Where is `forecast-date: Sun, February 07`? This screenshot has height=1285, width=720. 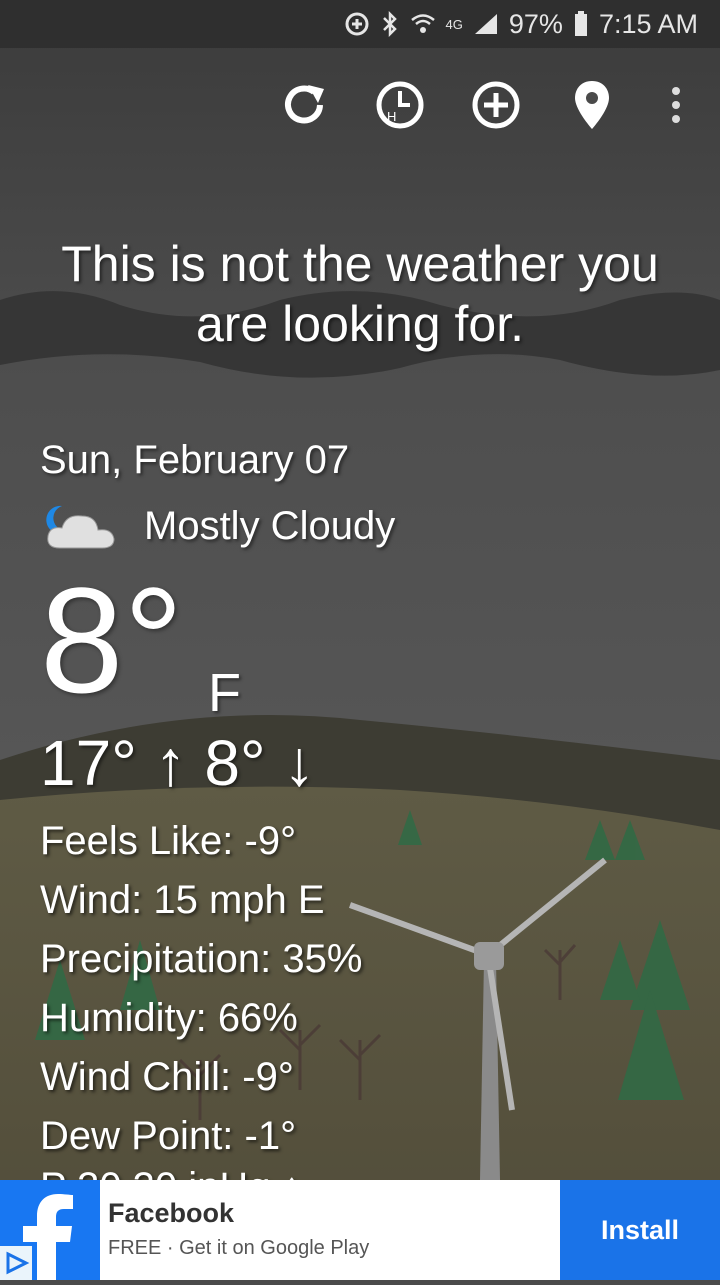 forecast-date: Sun, February 07 is located at coordinates (195, 460).